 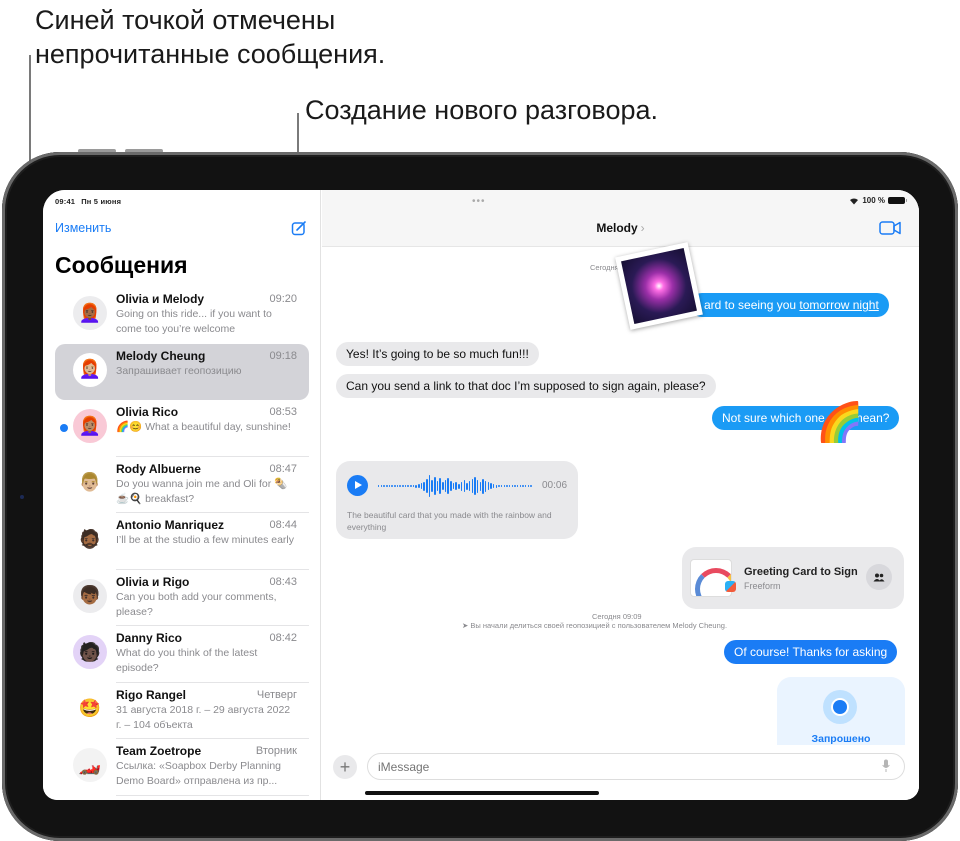 I want to click on compose-icon, so click(x=299, y=228).